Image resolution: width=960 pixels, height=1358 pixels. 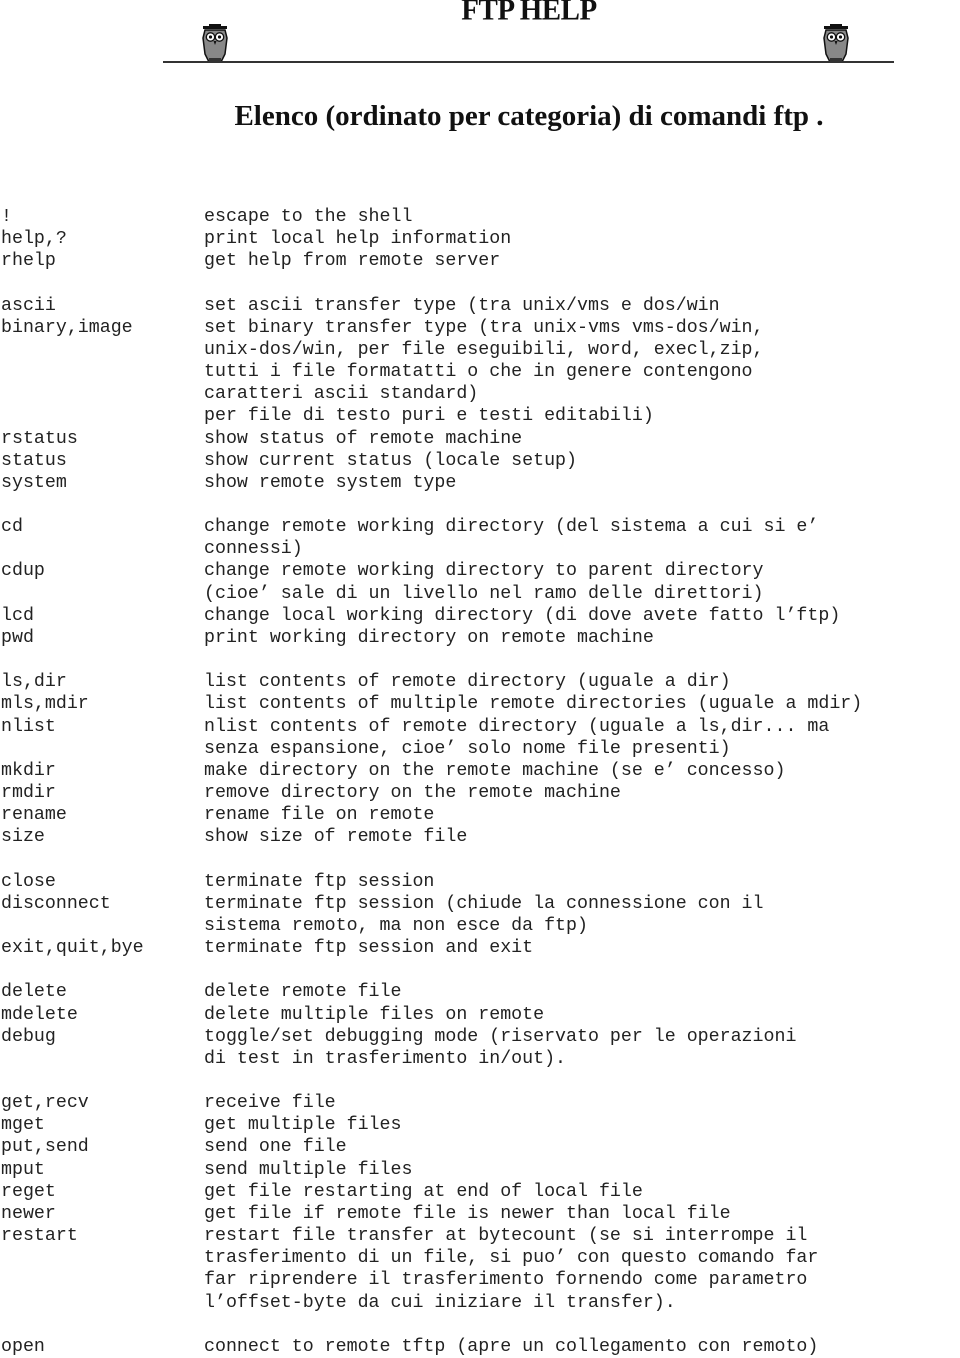 I want to click on command-row: status show current status (locale setup), so click(x=480, y=461).